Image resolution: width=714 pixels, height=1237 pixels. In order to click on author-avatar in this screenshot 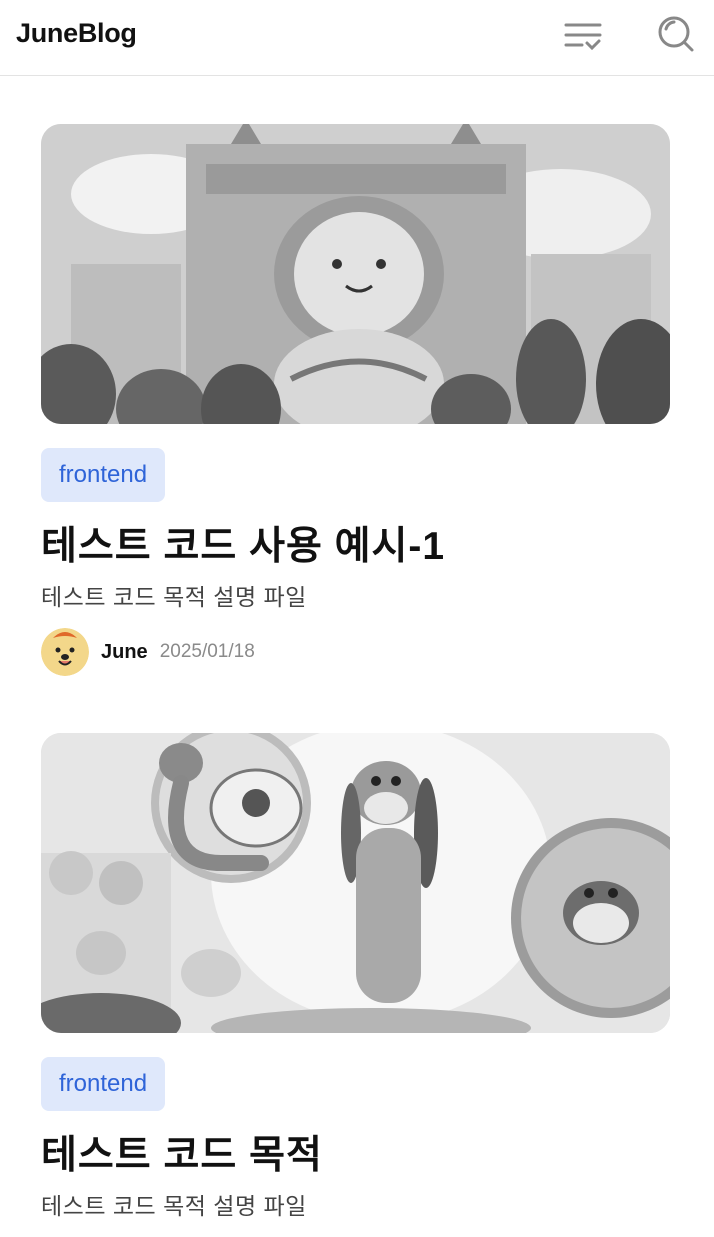, I will do `click(65, 652)`.